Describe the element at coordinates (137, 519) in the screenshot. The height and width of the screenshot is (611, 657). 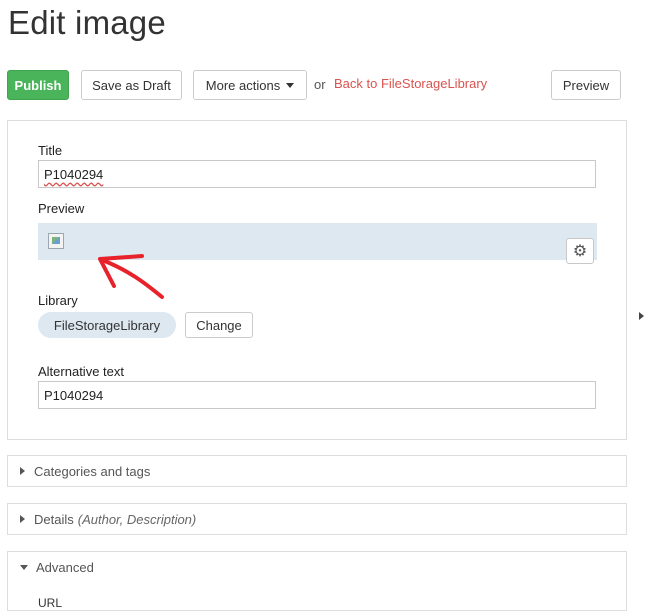
I see `details-hint: (Author, Description)` at that location.